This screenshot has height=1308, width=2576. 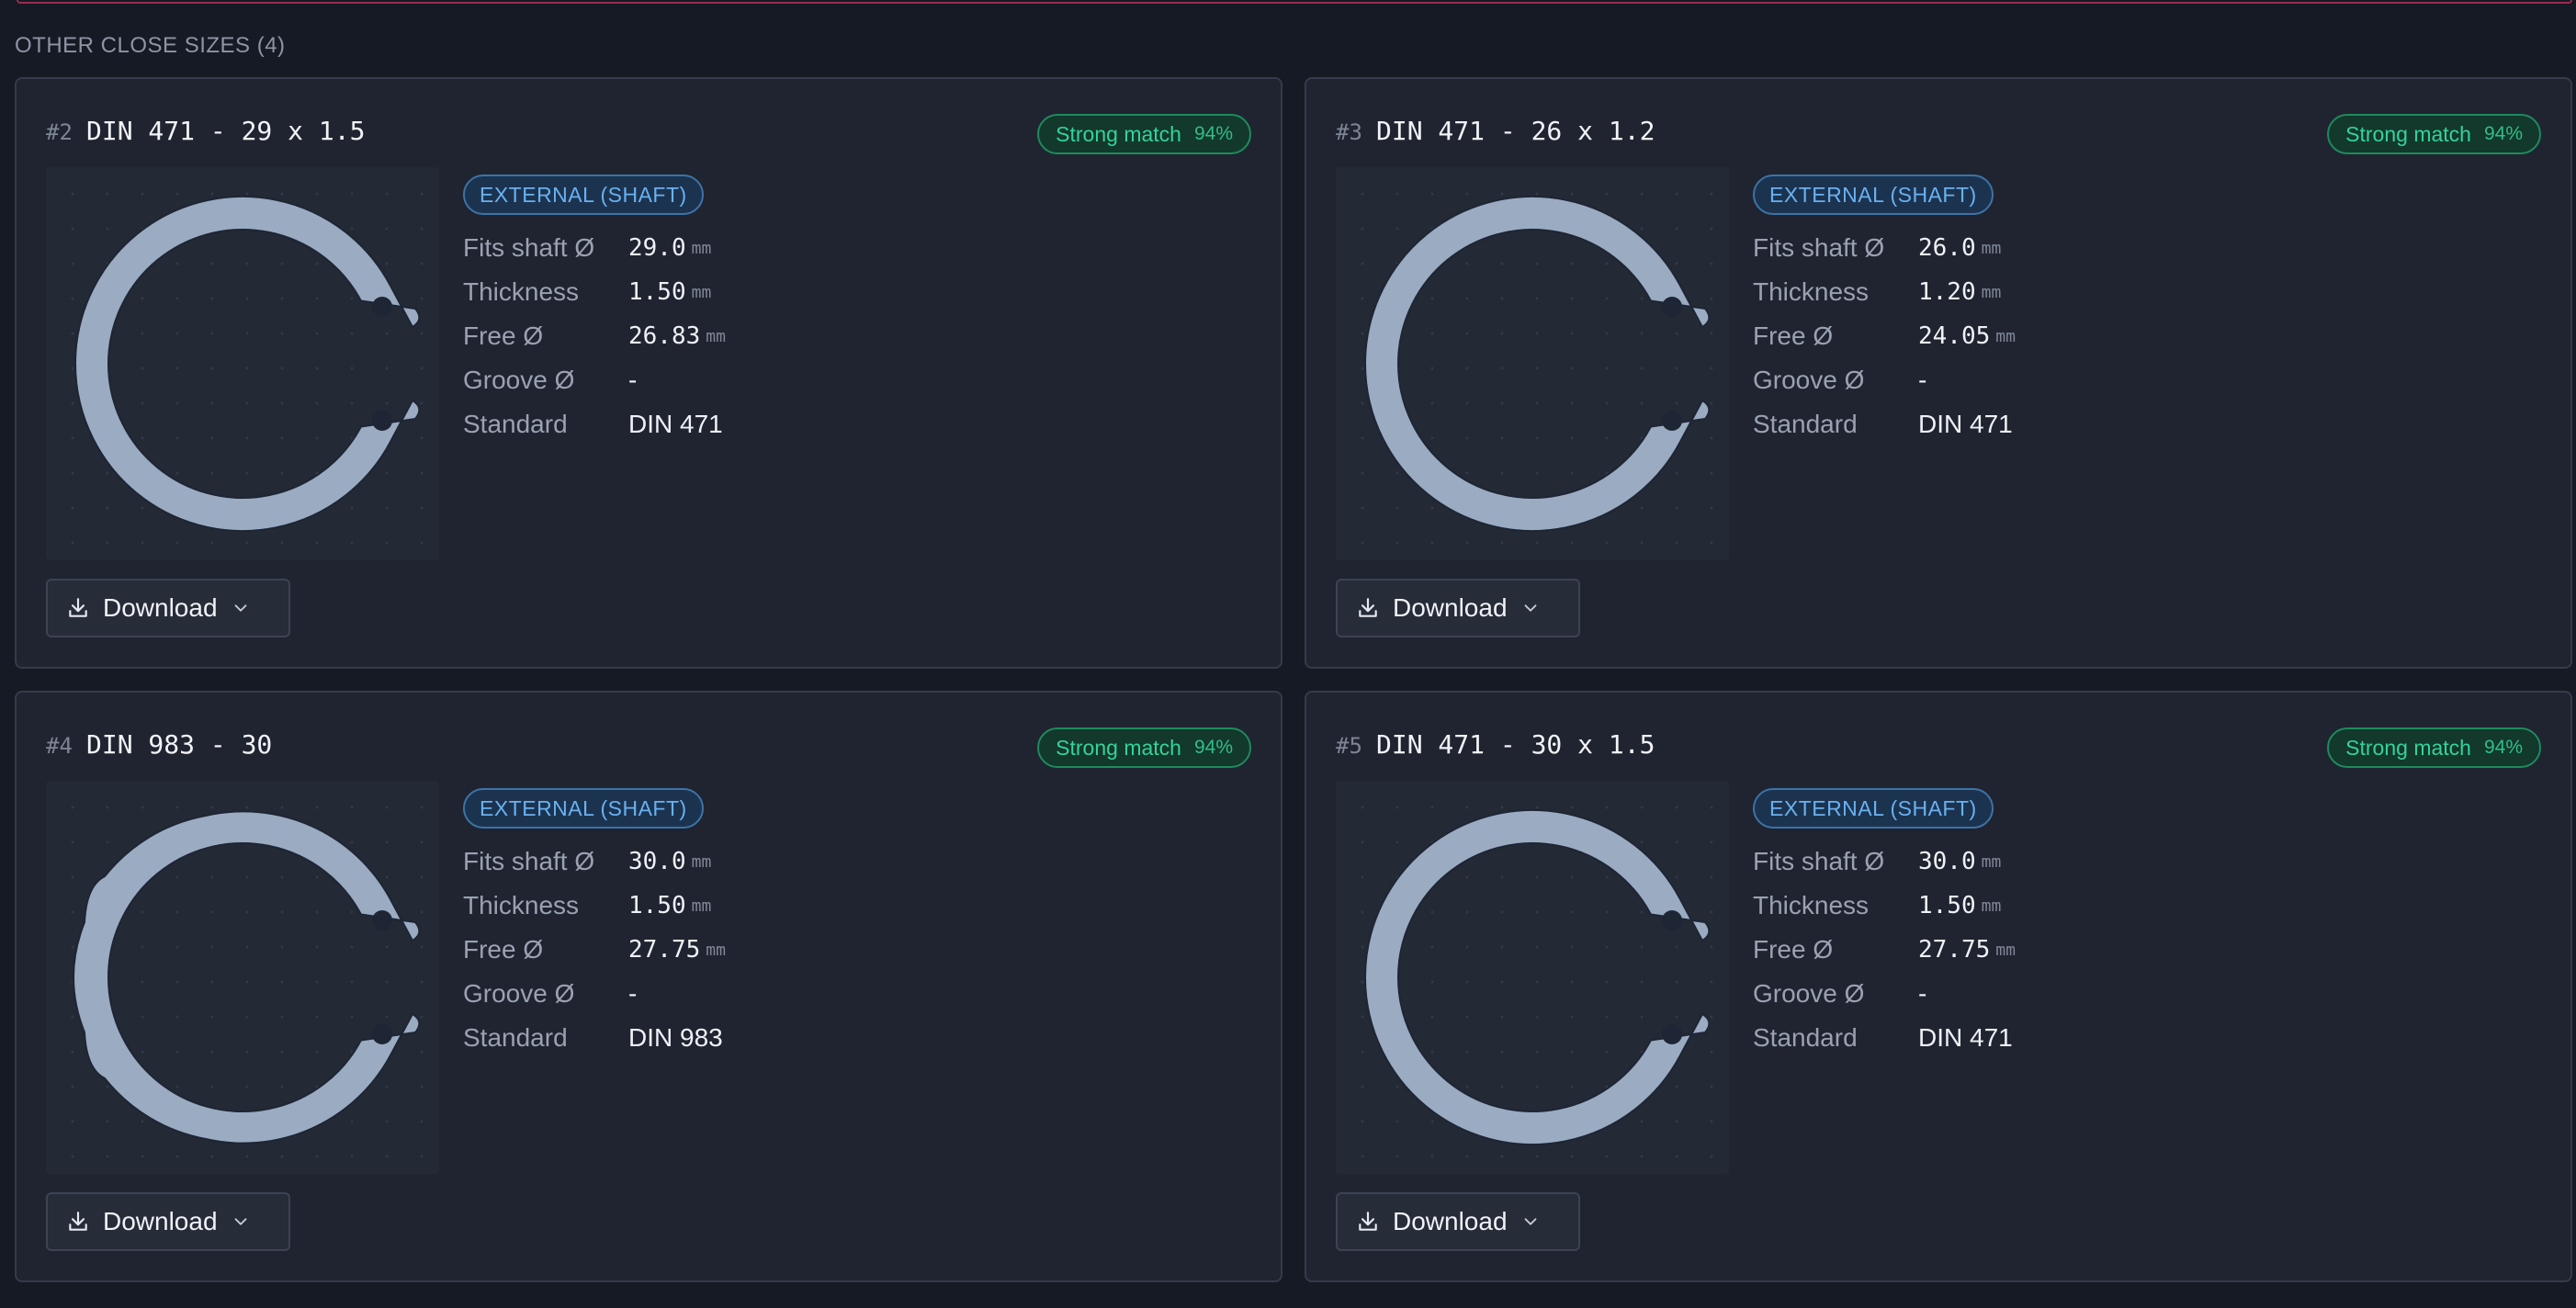 What do you see at coordinates (657, 248) in the screenshot?
I see `spec-value: 29.0` at bounding box center [657, 248].